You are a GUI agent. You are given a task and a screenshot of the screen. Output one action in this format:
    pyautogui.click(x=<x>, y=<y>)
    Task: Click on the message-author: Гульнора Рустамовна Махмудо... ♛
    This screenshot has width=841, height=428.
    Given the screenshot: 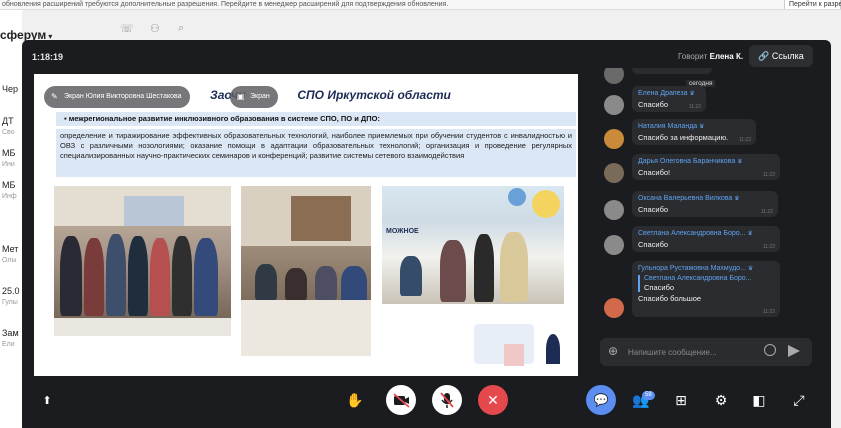 What is the action you would take?
    pyautogui.click(x=696, y=268)
    